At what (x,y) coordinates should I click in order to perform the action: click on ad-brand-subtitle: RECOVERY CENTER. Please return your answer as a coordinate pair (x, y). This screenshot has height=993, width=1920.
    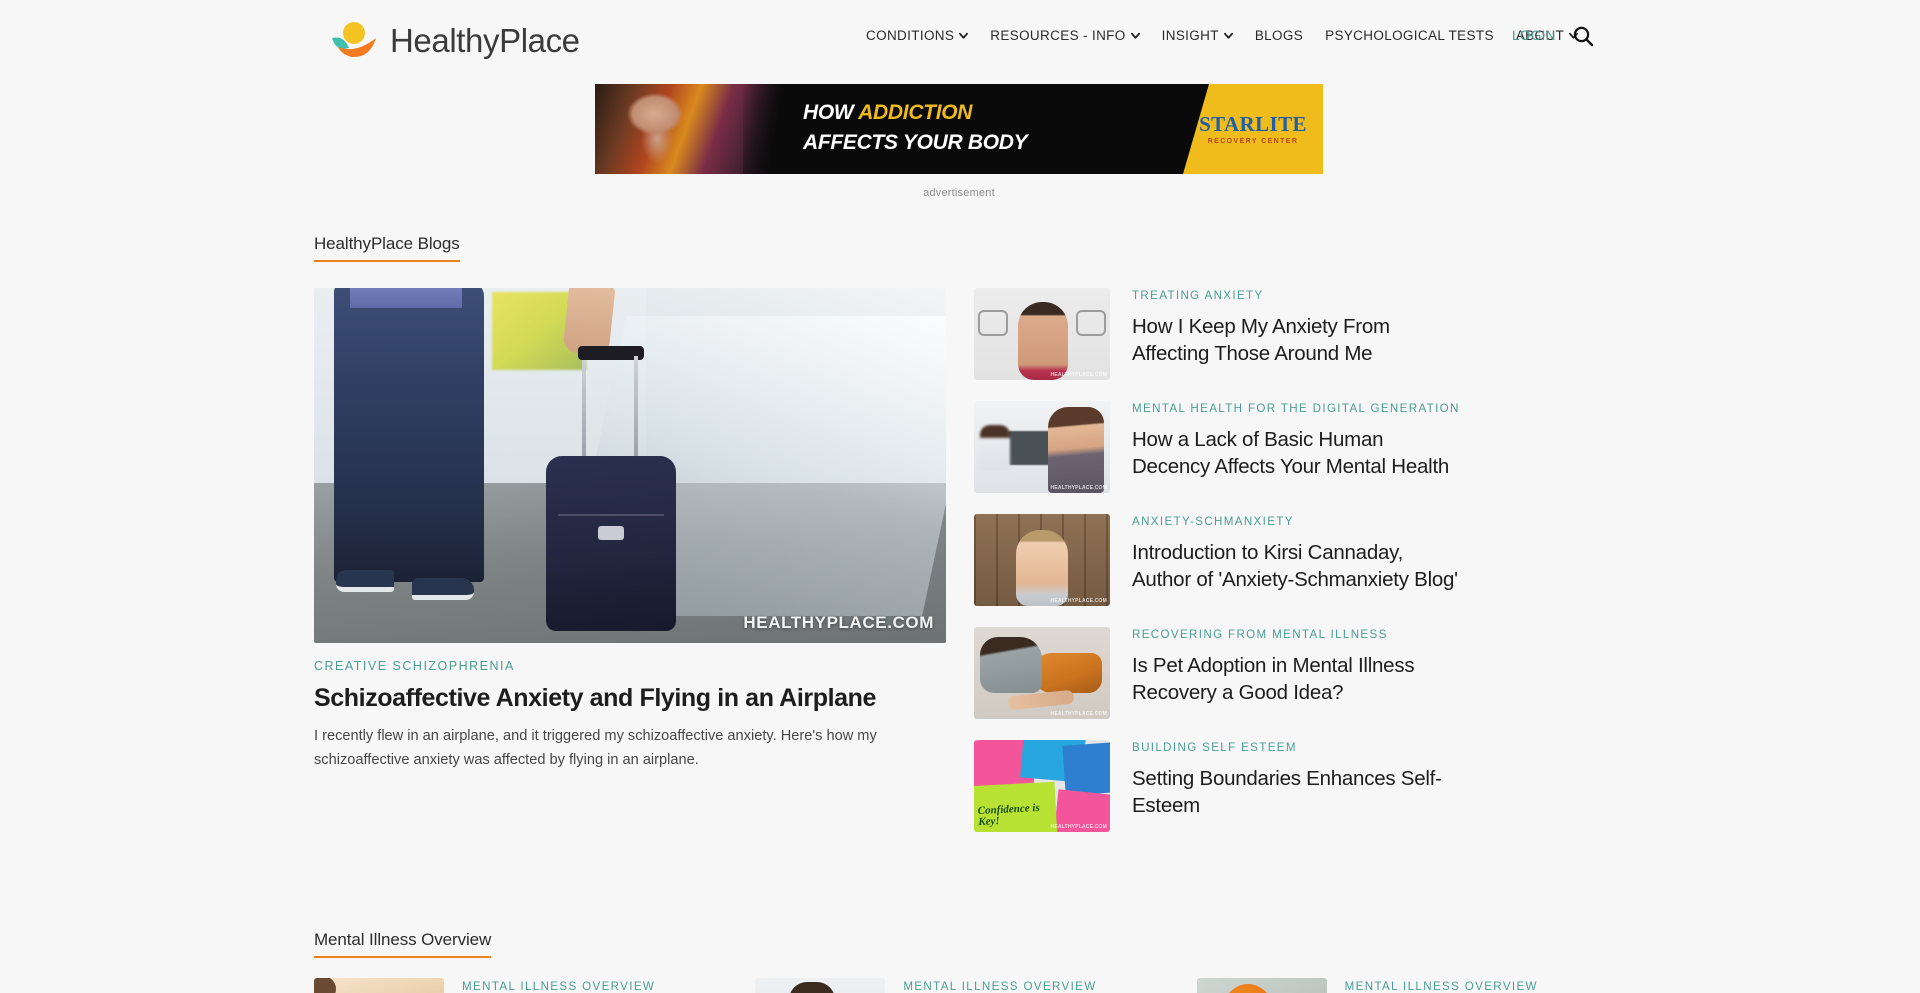
    Looking at the image, I should click on (1253, 141).